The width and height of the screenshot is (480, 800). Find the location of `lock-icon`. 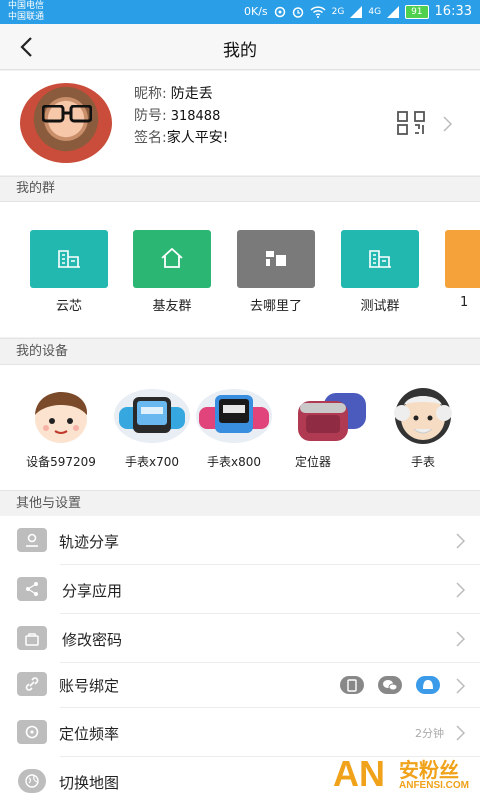

lock-icon is located at coordinates (32, 638).